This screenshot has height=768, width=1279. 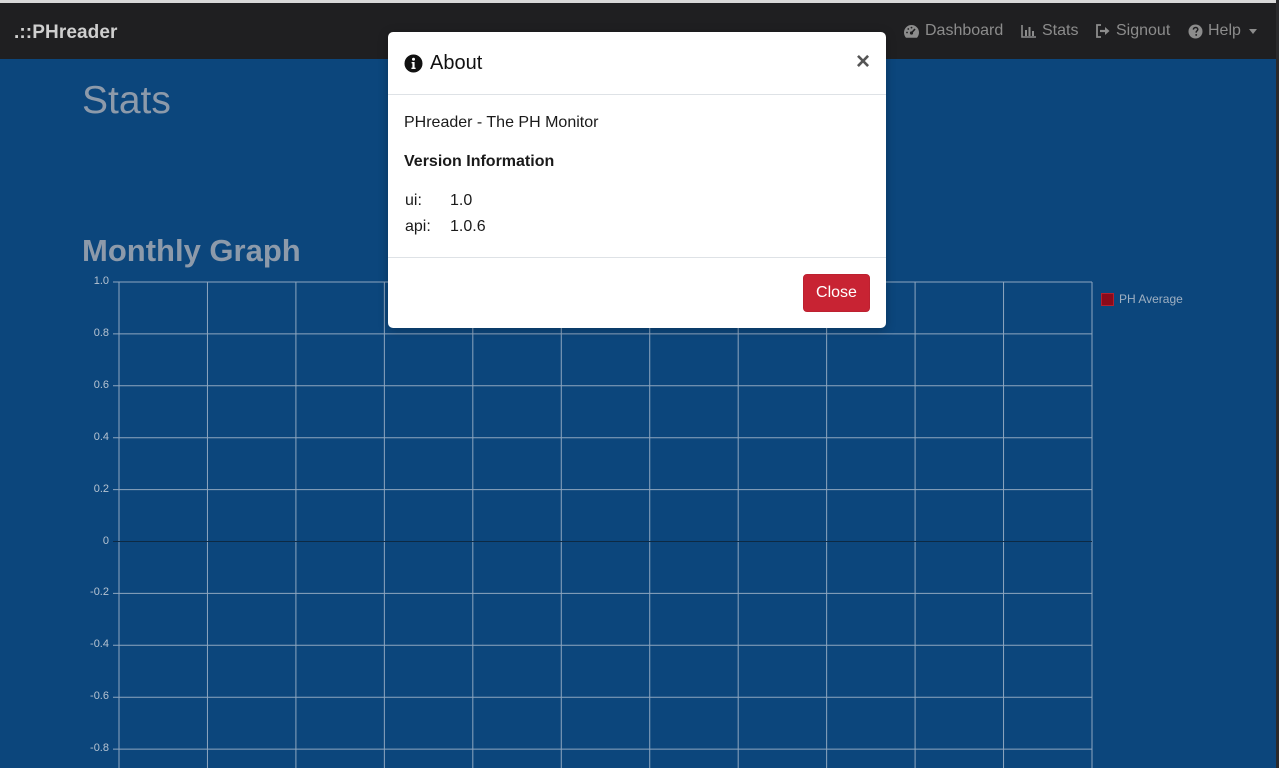 What do you see at coordinates (468, 226) in the screenshot?
I see `version-value: 1.0.6` at bounding box center [468, 226].